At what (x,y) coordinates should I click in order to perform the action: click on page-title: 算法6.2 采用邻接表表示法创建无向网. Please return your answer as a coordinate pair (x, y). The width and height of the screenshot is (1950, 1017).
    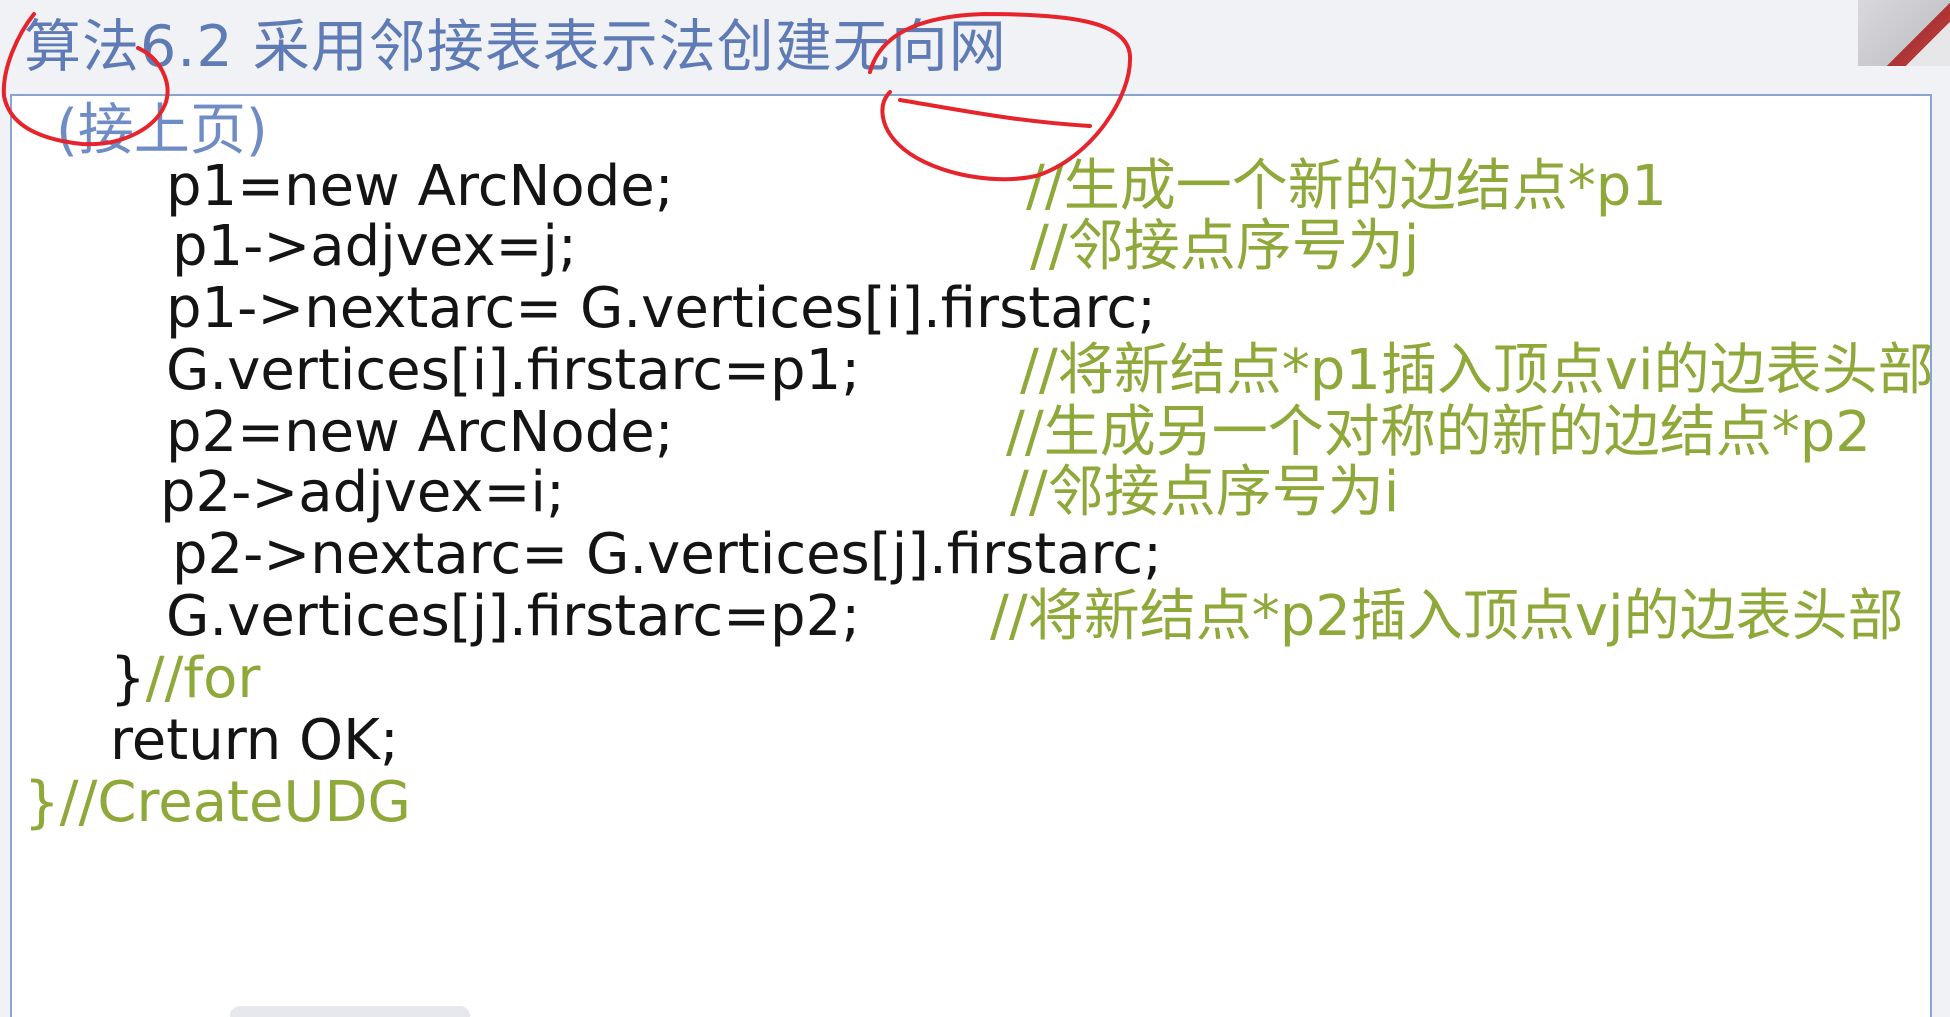
    Looking at the image, I should click on (515, 47).